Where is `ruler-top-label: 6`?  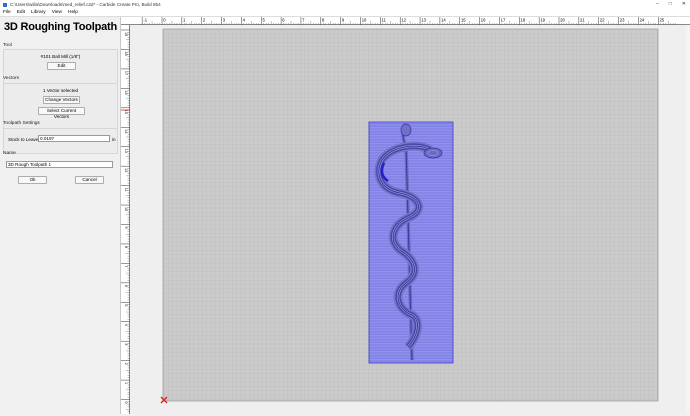 ruler-top-label: 6 is located at coordinates (283, 20).